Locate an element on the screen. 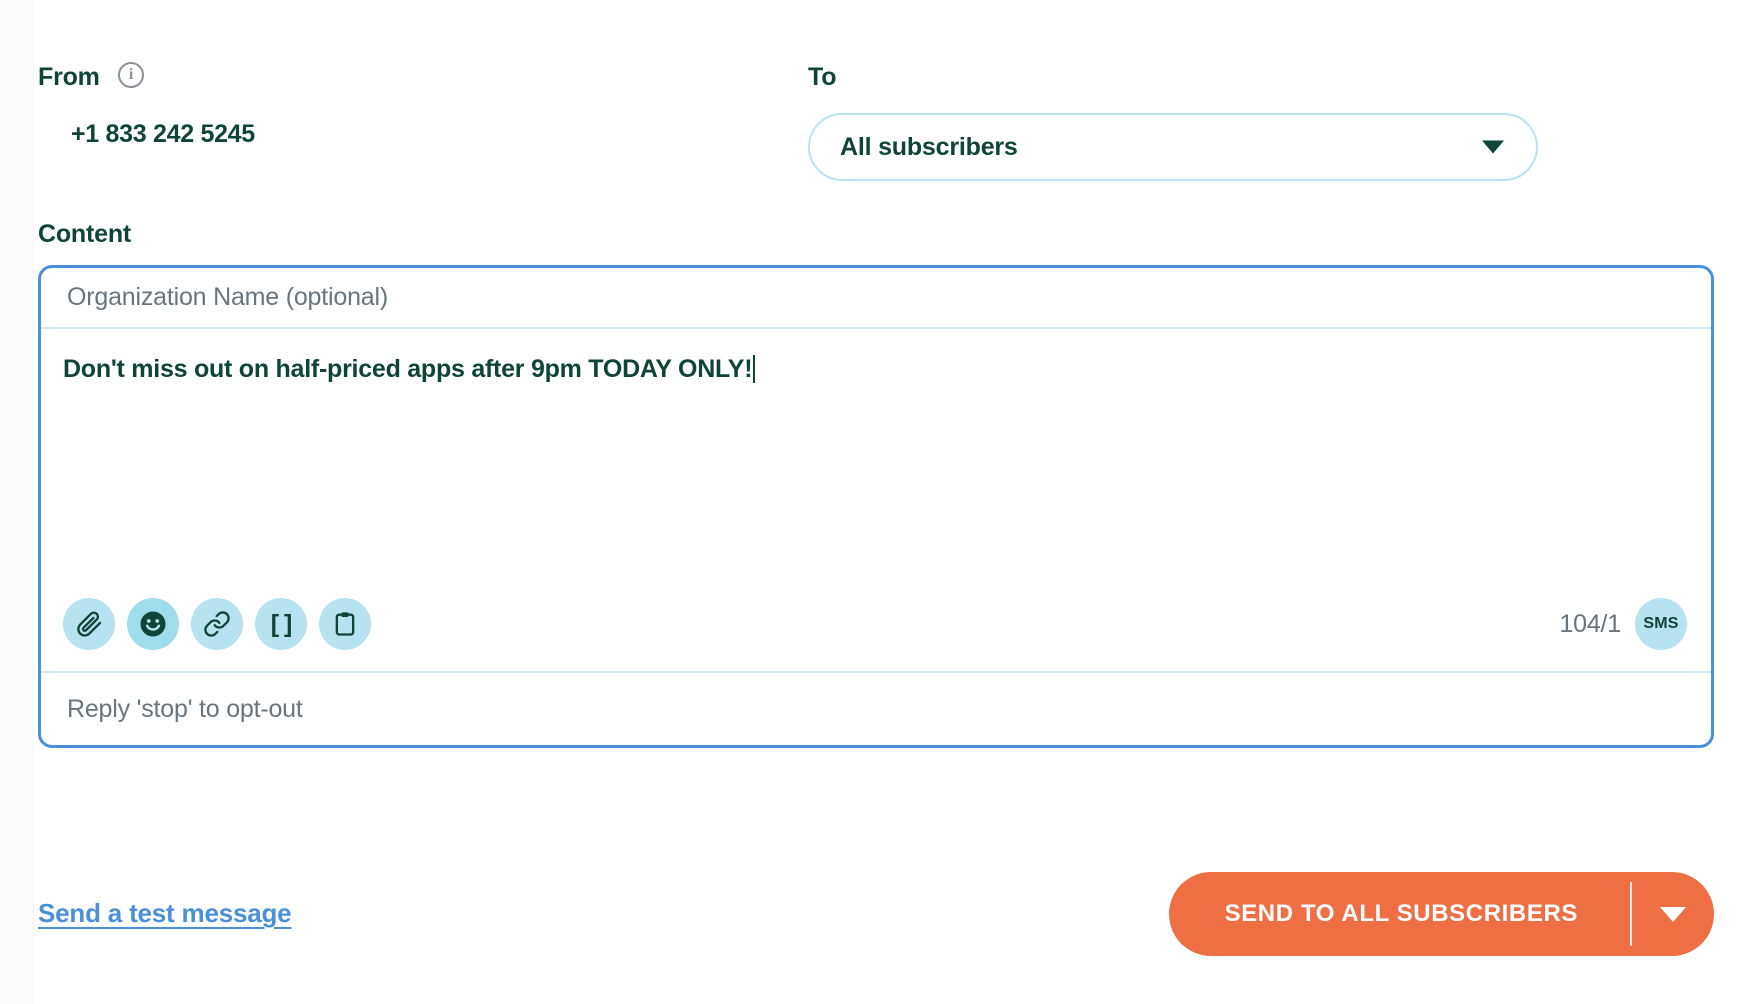 This screenshot has height=1004, width=1752. to-field-group: To All subscribers is located at coordinates (1261, 121).